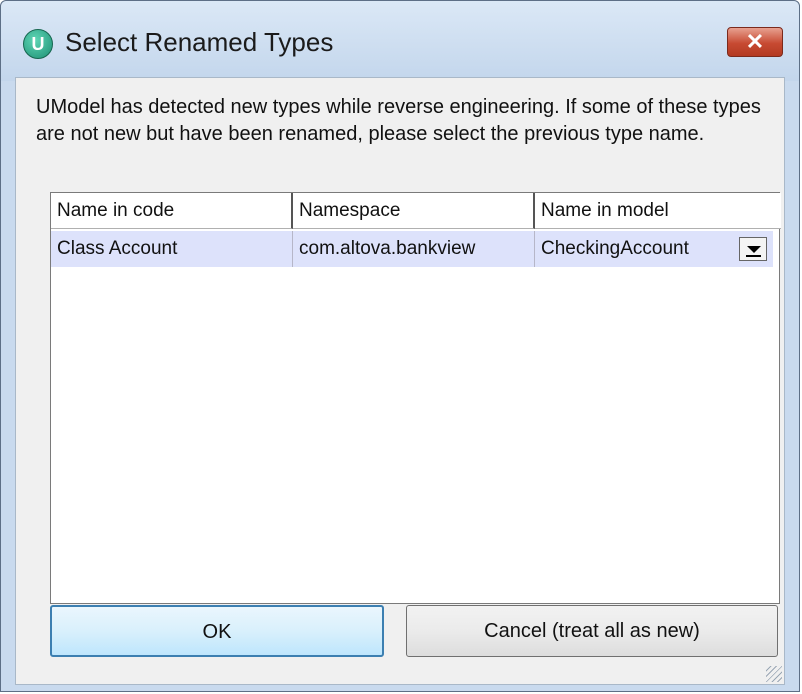 The image size is (802, 694). I want to click on name-in-model-dropdown: CheckingAccount, so click(654, 249).